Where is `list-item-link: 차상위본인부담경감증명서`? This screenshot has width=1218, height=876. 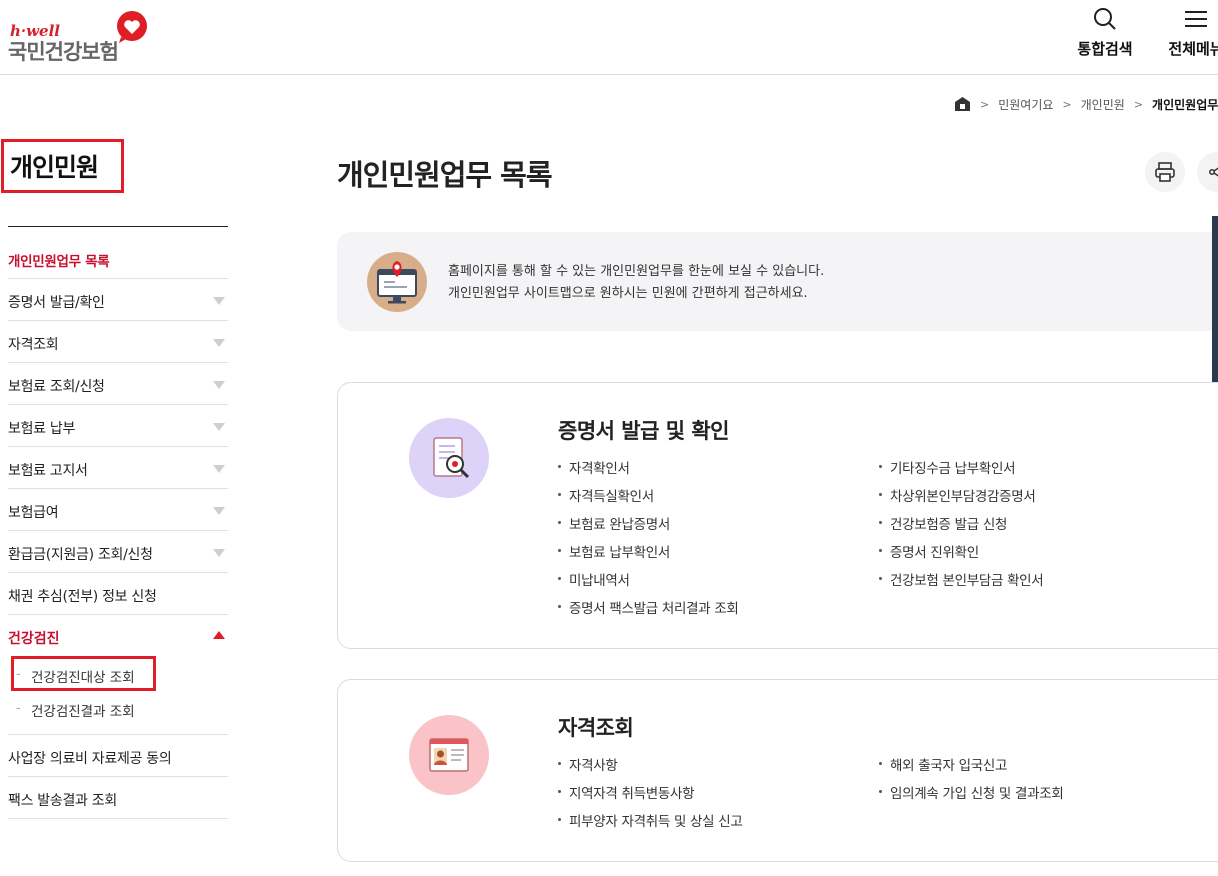 list-item-link: 차상위본인부담경감증명서 is located at coordinates (961, 499).